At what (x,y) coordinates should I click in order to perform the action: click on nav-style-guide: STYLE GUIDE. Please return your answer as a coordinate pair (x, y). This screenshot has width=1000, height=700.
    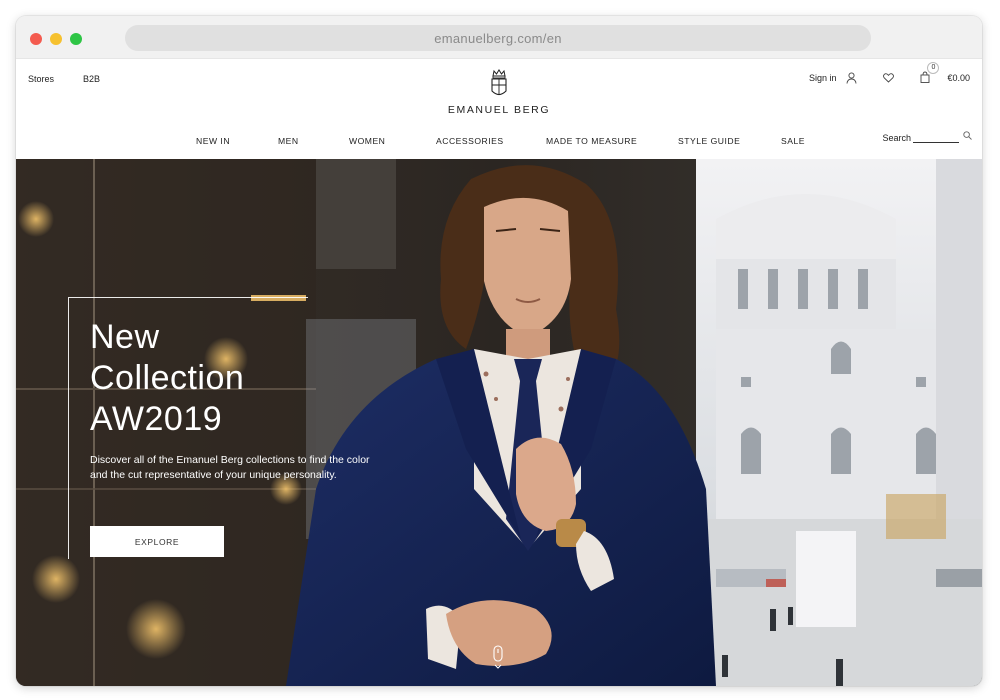
    Looking at the image, I should click on (709, 141).